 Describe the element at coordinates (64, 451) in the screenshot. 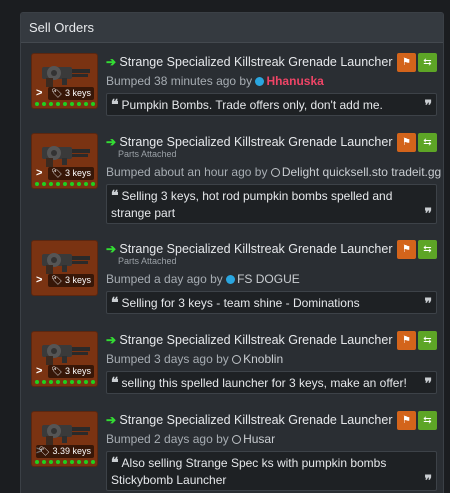

I see `price-tag: 🏷︎ 3.39 keys` at that location.